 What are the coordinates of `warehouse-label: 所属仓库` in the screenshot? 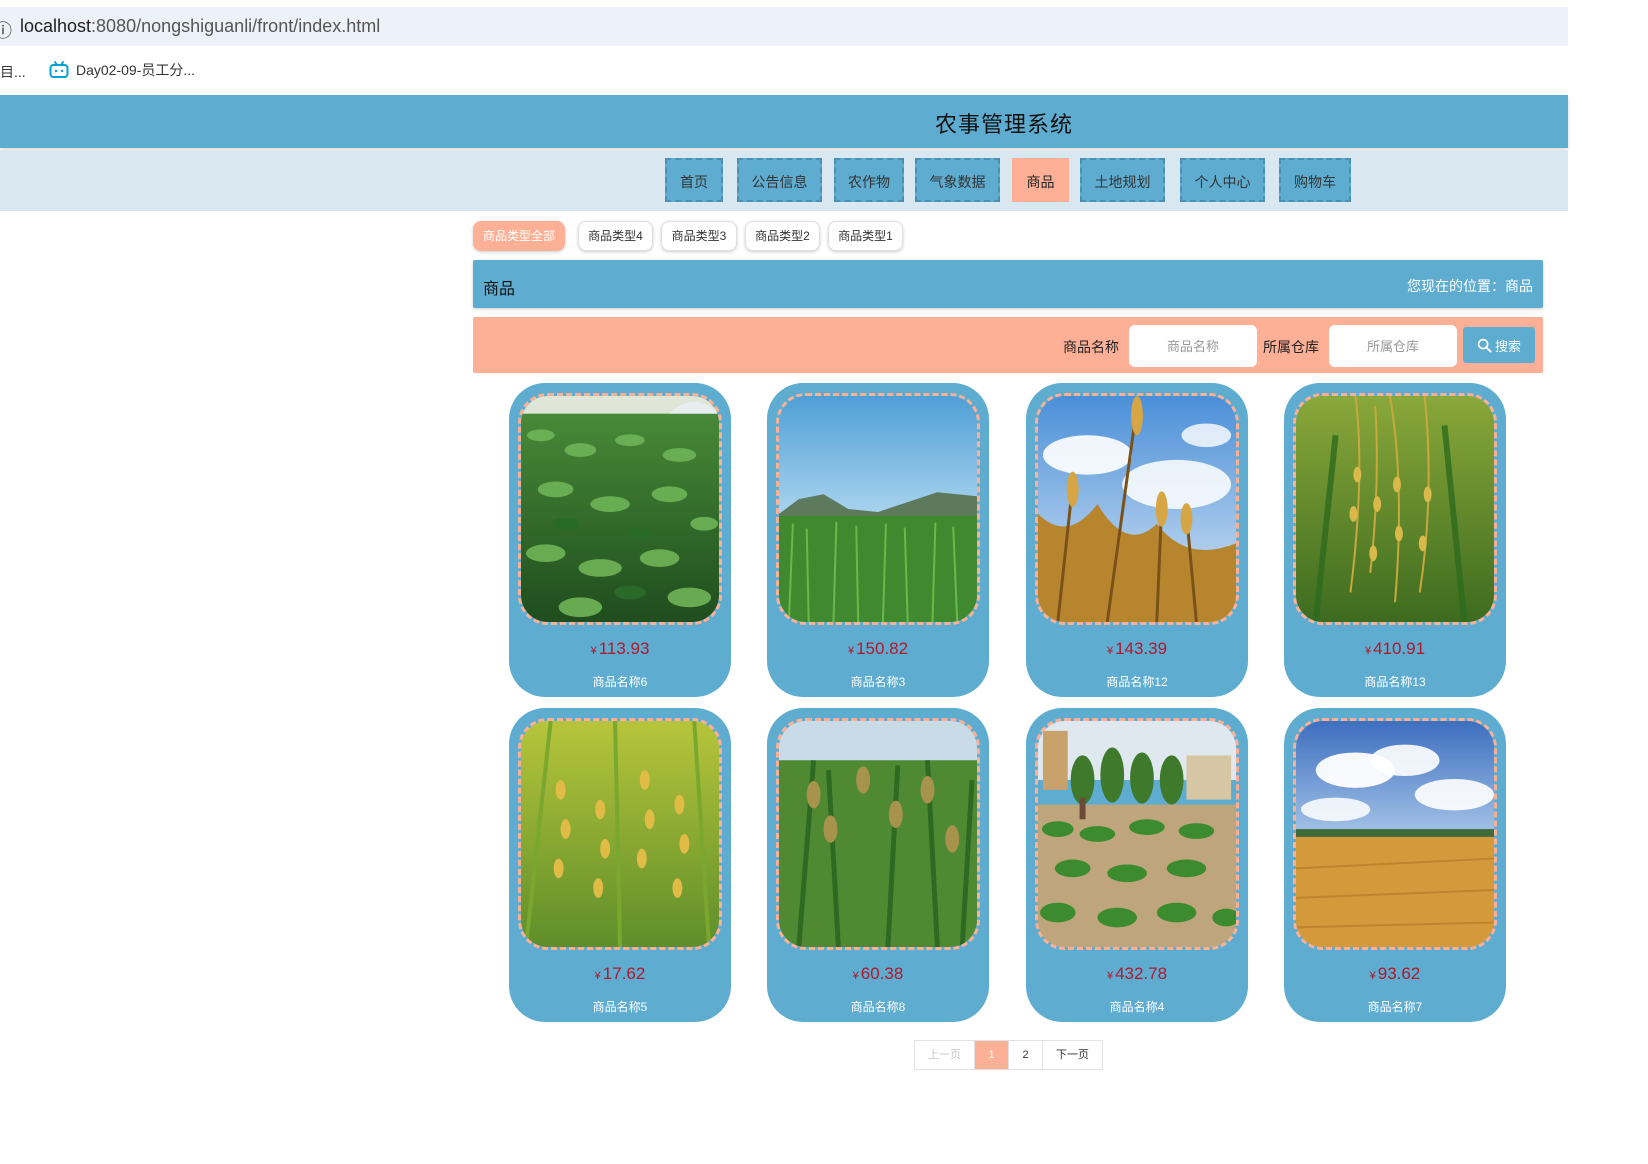 It's located at (1291, 347).